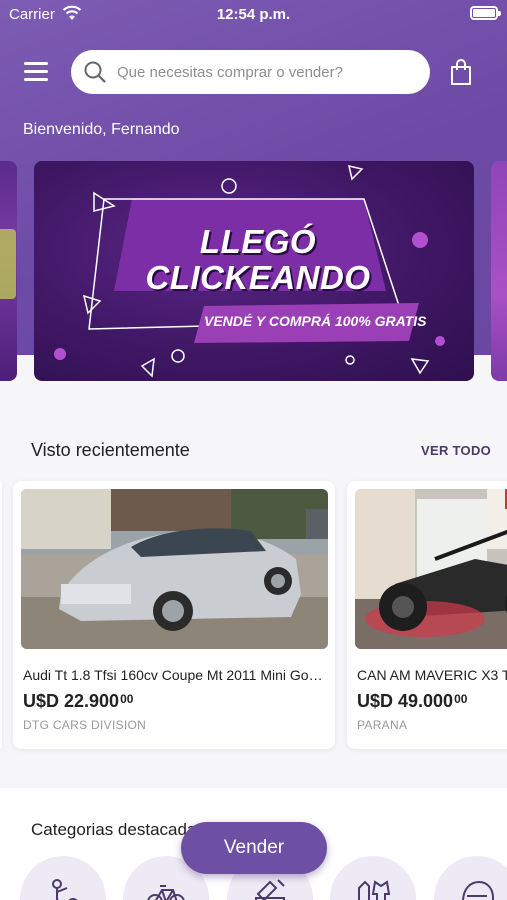 This screenshot has width=507, height=900. Describe the element at coordinates (85, 725) in the screenshot. I see `product-seller: DTG CARS DIVISION` at that location.